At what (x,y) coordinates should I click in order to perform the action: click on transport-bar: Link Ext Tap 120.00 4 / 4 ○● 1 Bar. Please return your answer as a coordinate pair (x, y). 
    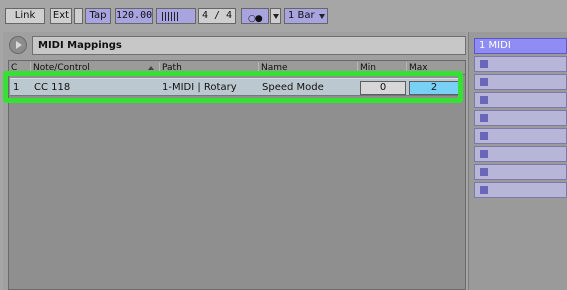
    Looking at the image, I should click on (283, 16).